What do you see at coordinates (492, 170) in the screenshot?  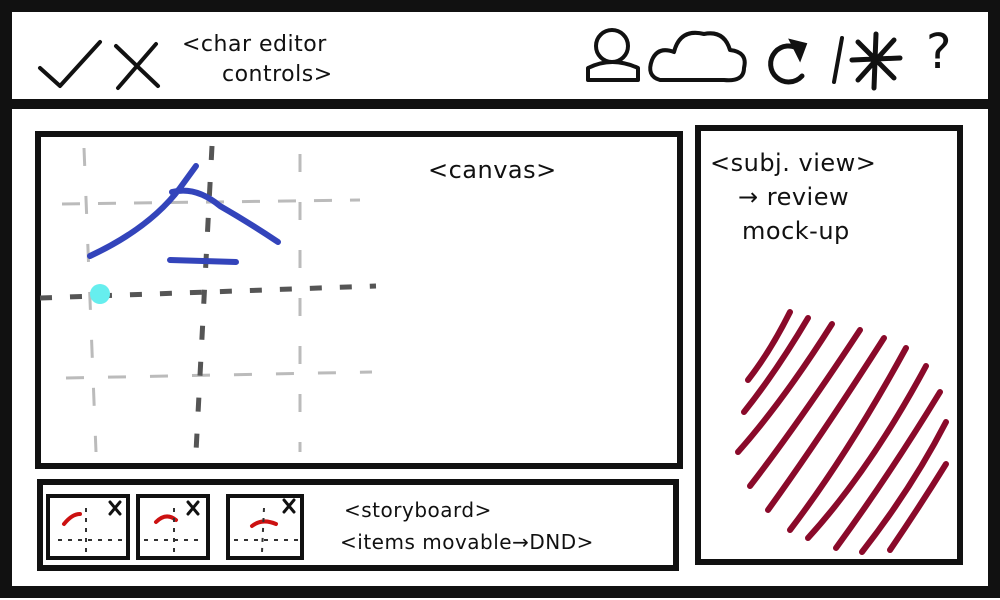 I see `canvas-label: <canvas>` at bounding box center [492, 170].